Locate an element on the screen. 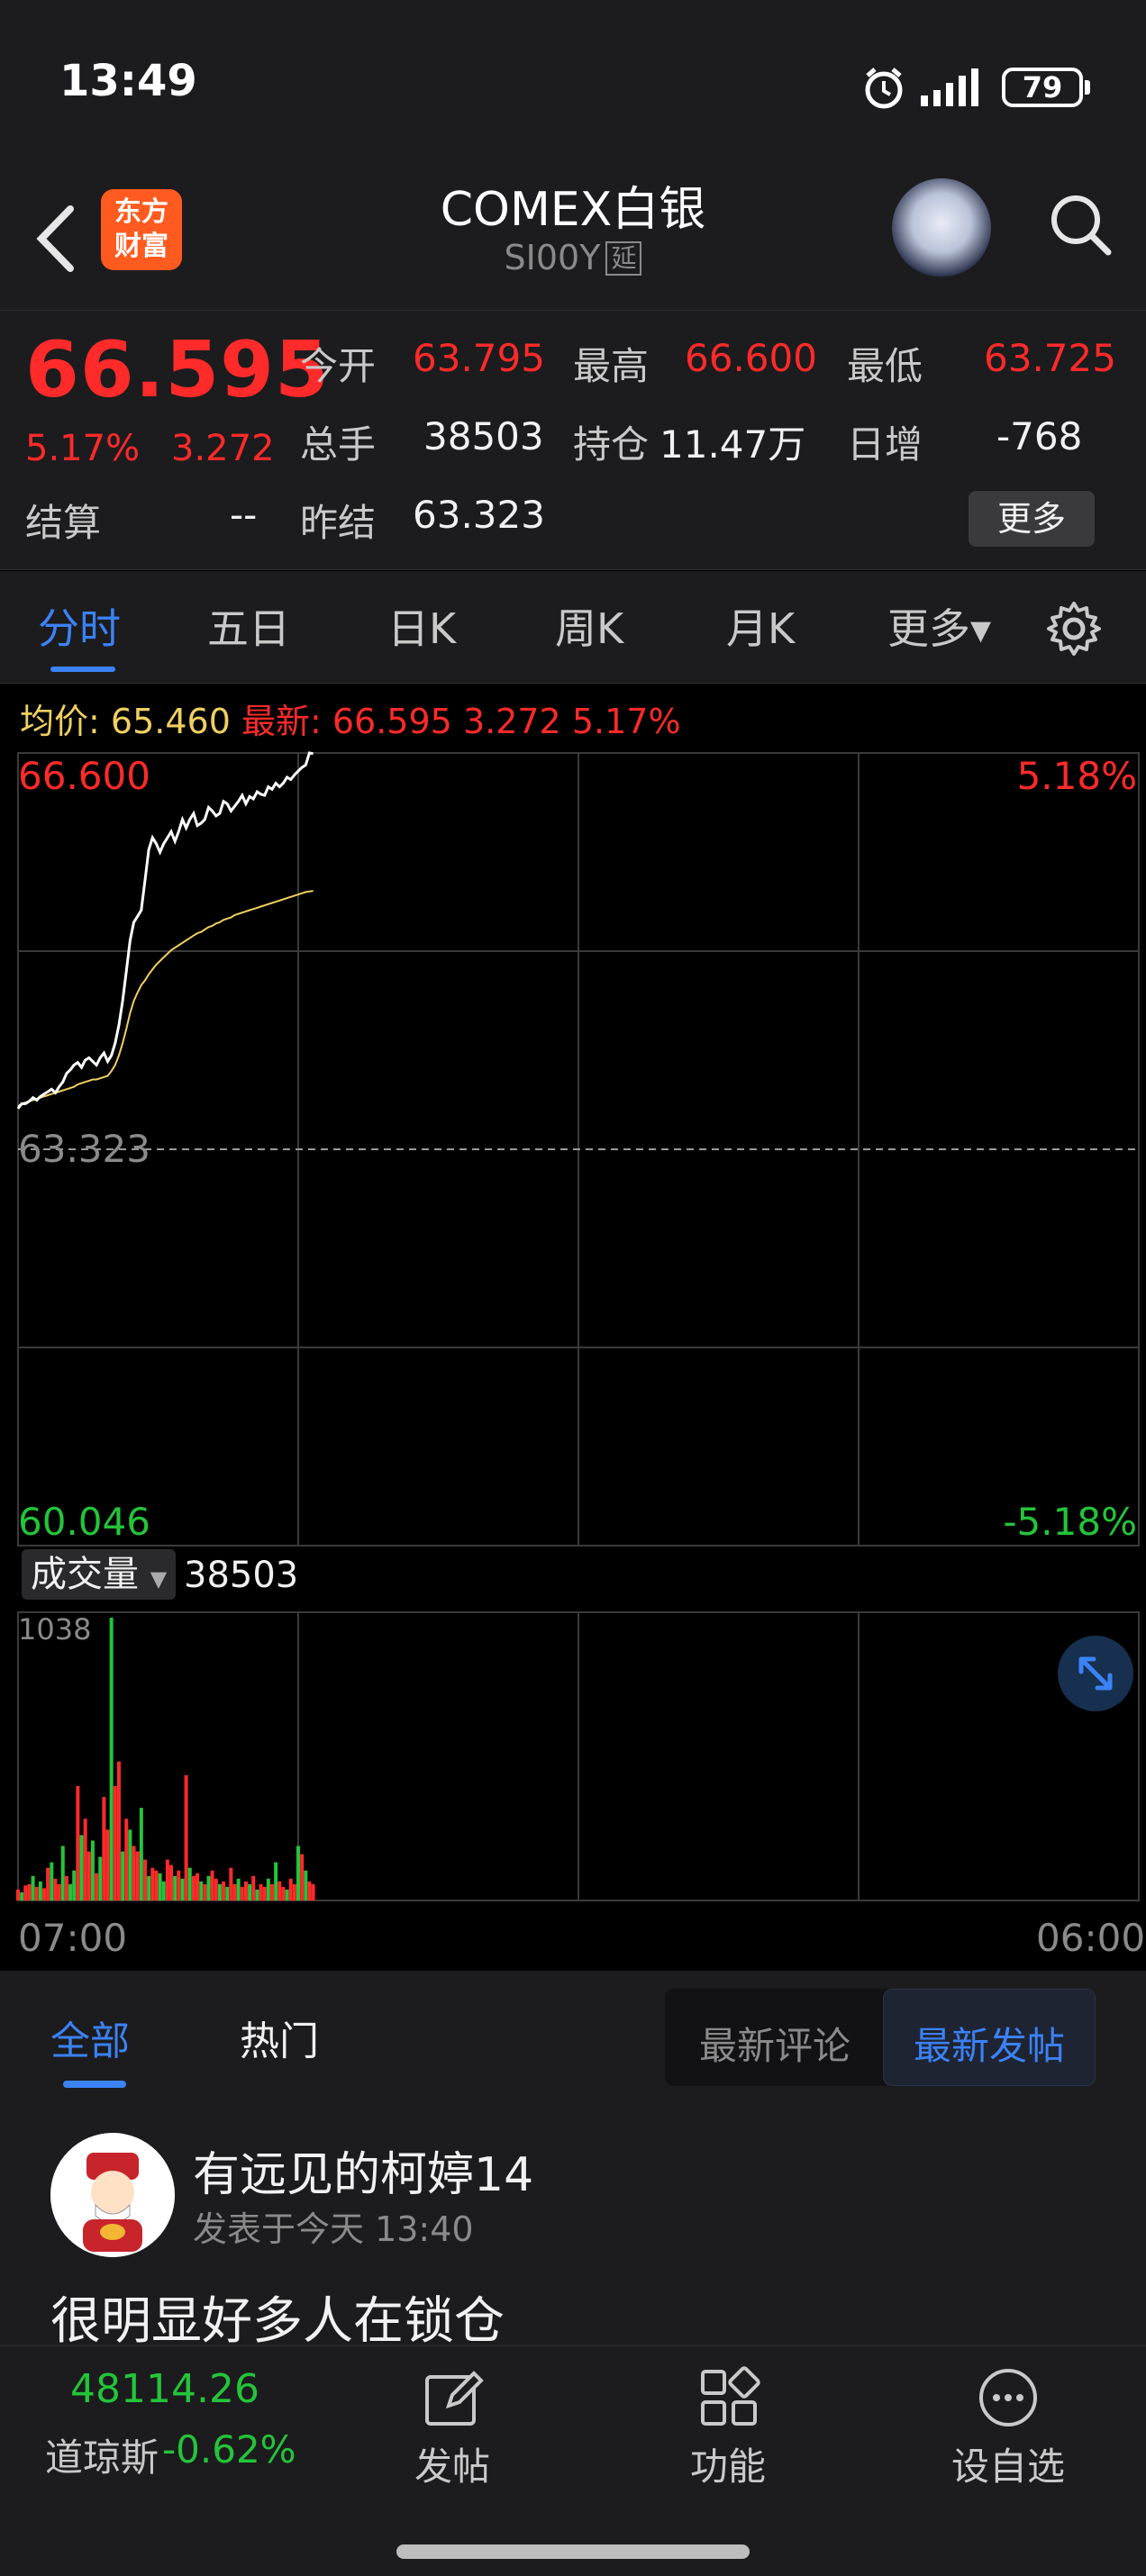  tab-monthly-k: 月K is located at coordinates (760, 626).